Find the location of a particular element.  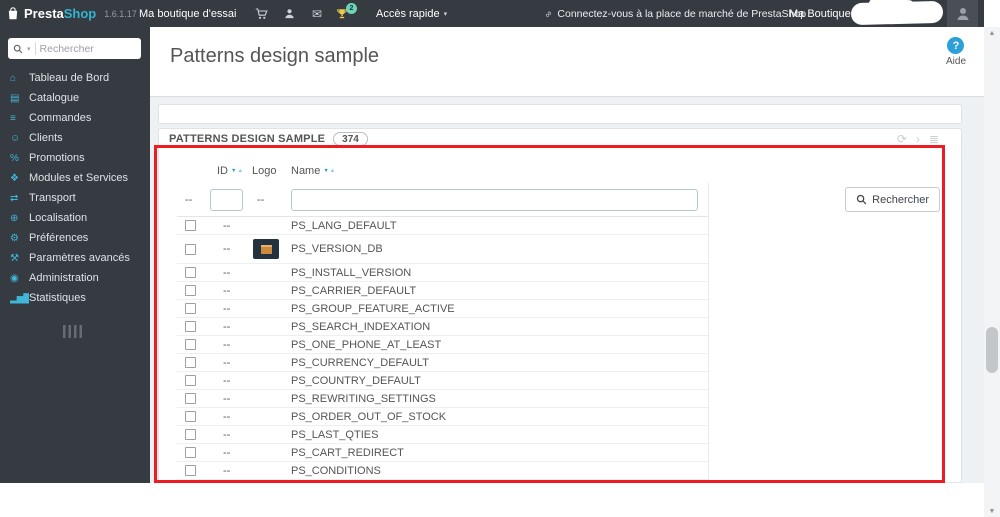

sidebar-item-icon: ☺ is located at coordinates (15, 138).